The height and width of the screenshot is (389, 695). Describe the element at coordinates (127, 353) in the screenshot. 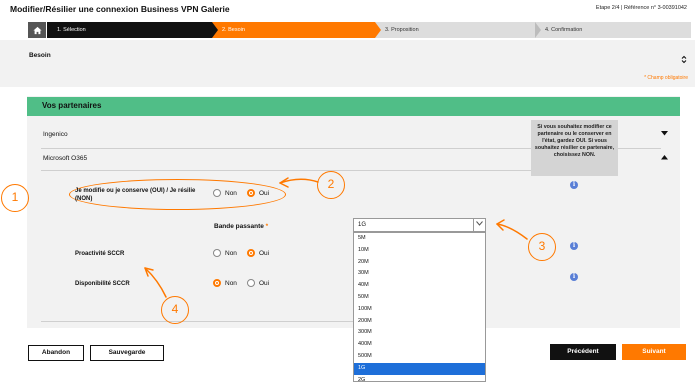

I see `save-button: Sauvegarde` at that location.